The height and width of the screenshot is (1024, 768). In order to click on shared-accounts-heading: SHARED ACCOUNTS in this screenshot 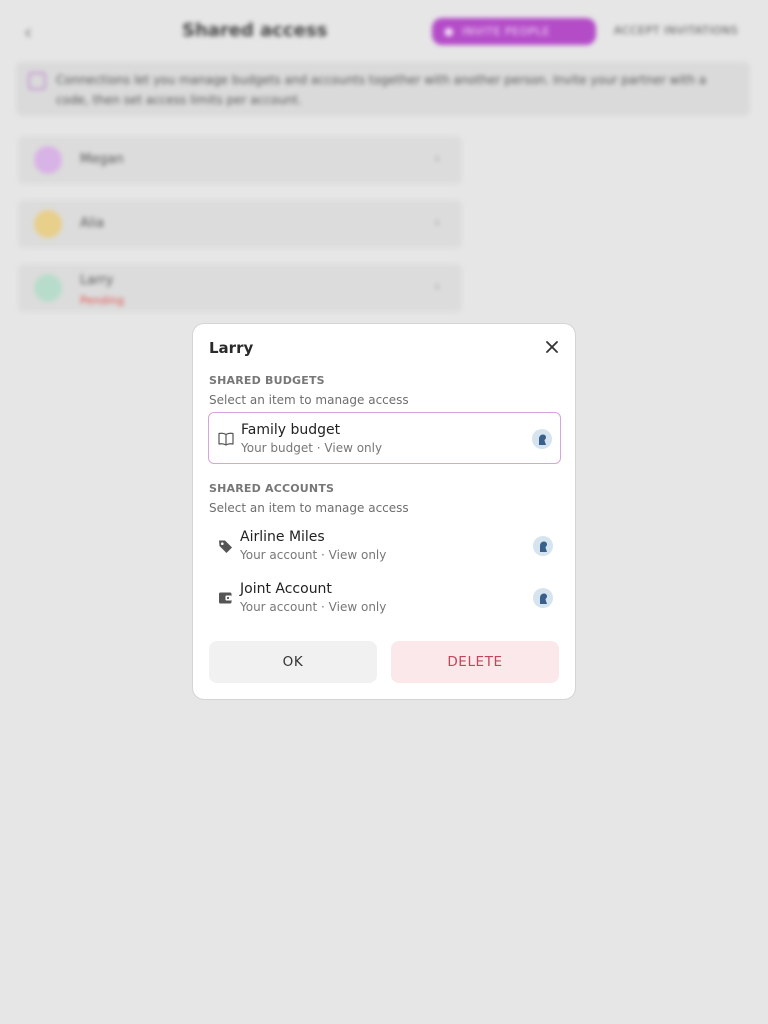, I will do `click(272, 488)`.